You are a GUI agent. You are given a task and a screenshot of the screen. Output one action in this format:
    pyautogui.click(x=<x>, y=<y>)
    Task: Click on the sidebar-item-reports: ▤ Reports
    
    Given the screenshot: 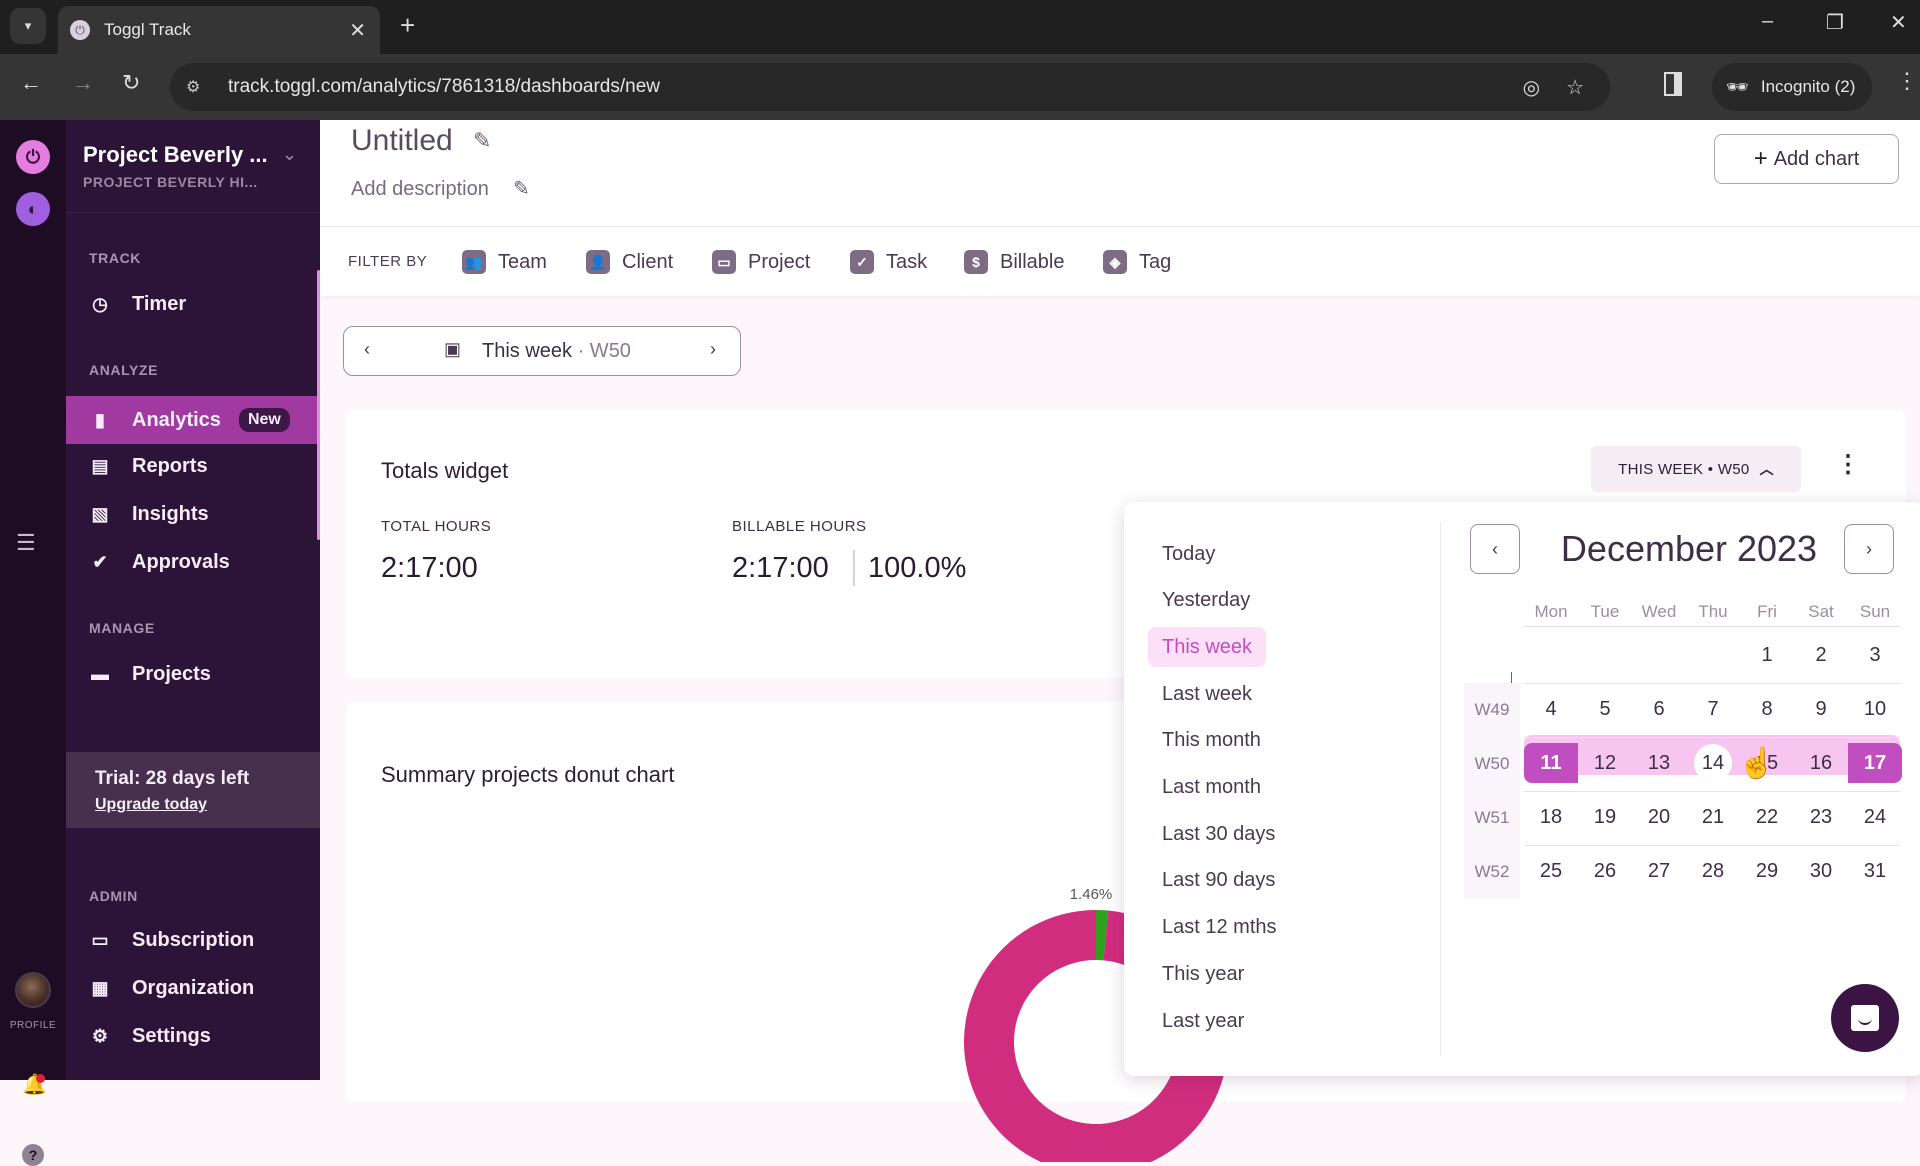 What is the action you would take?
    pyautogui.click(x=193, y=466)
    